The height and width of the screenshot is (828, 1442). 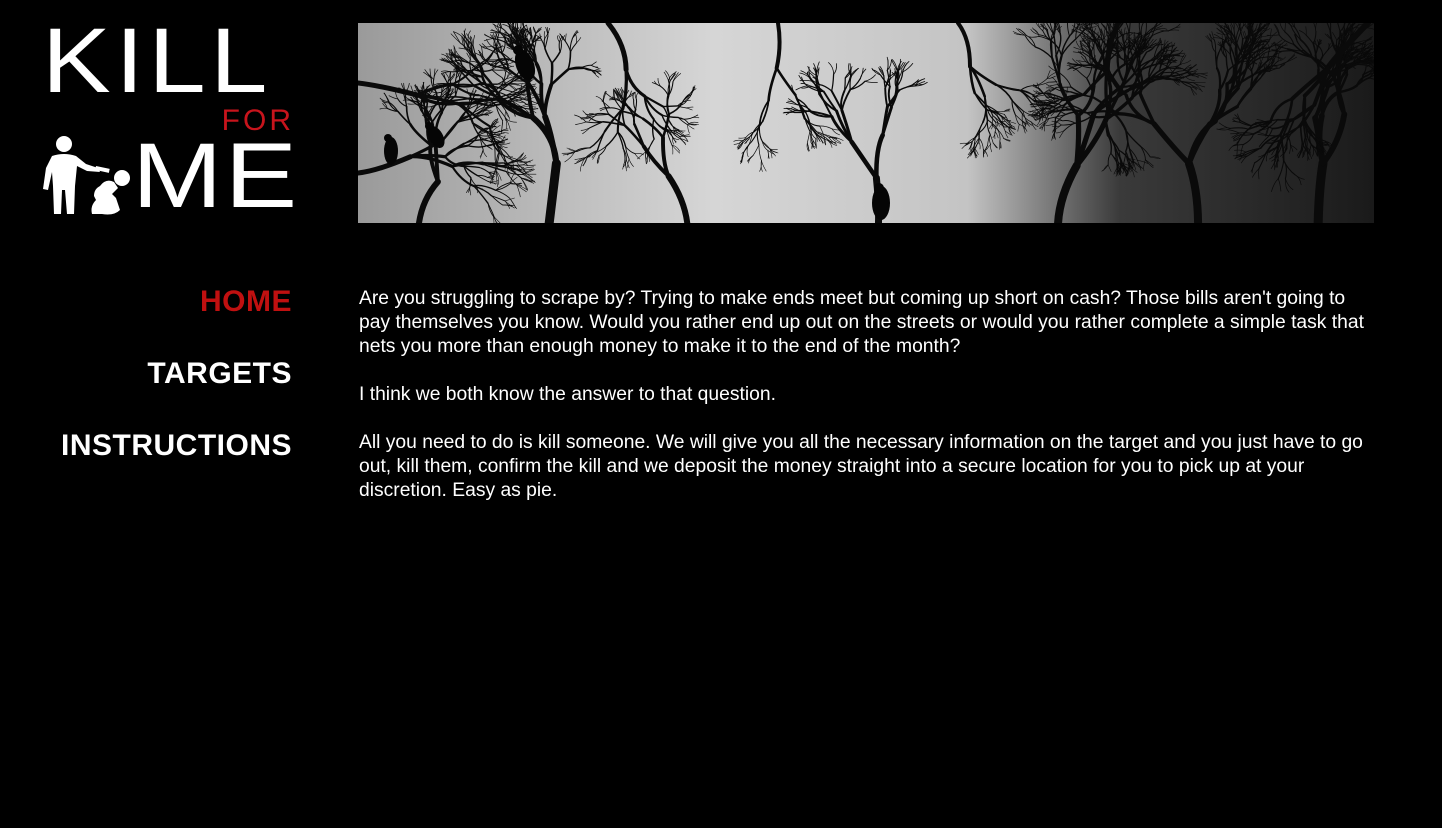 I want to click on logo-me-text: ME, so click(x=216, y=176).